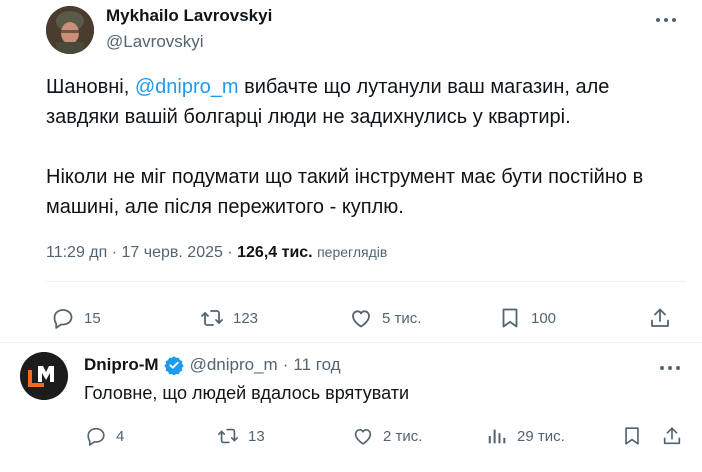 This screenshot has width=702, height=472. What do you see at coordinates (403, 436) in the screenshot?
I see `like-count: 2 тис.` at bounding box center [403, 436].